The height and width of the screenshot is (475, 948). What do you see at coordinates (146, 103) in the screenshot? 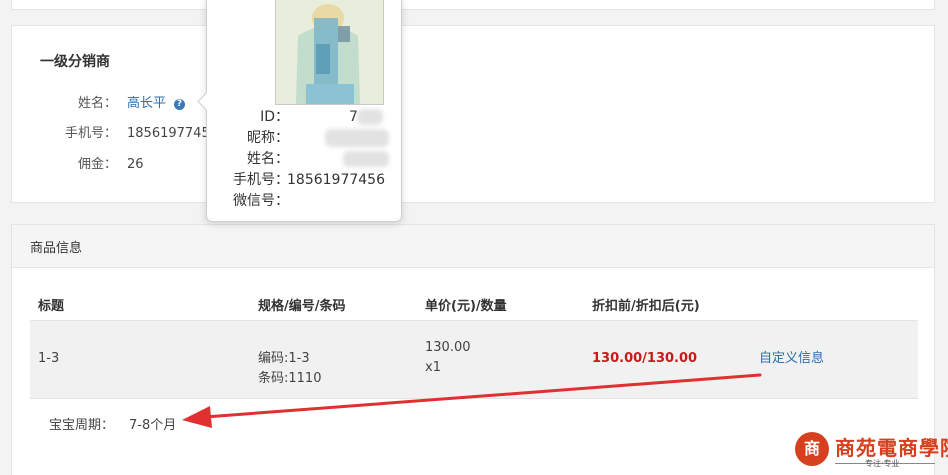
I see `distributor-name-link: 高长平` at bounding box center [146, 103].